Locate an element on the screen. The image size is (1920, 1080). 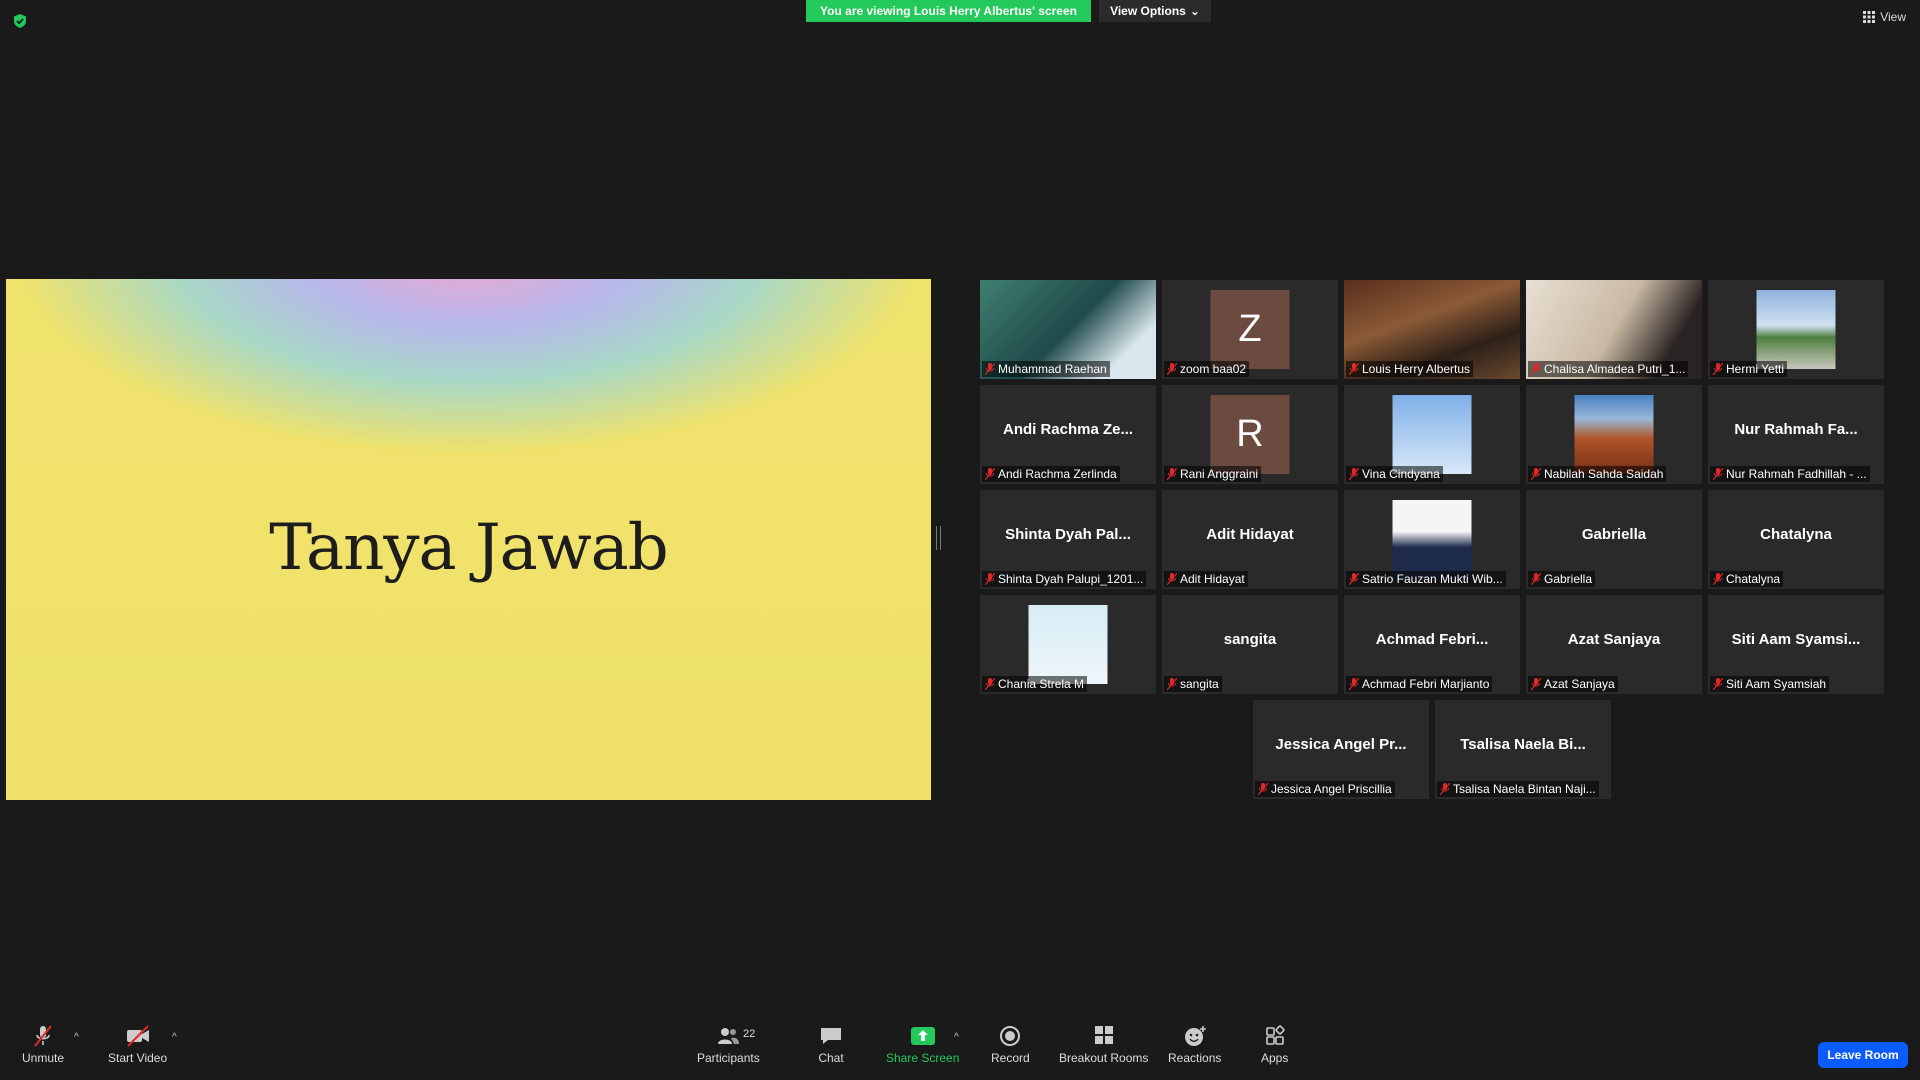
participant-tile: Zzoom baa02 is located at coordinates (1250, 329).